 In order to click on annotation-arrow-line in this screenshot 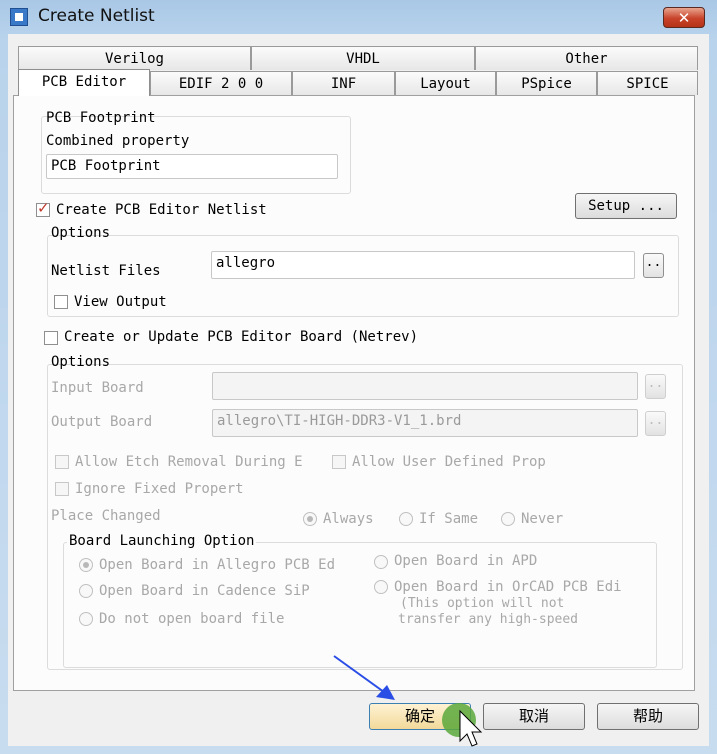, I will do `click(359, 674)`.